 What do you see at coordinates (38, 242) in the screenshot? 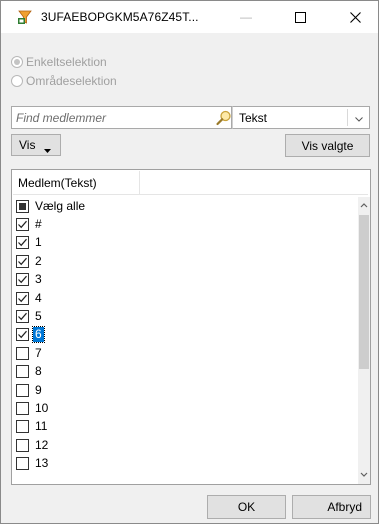
I see `list-item-label: 1` at bounding box center [38, 242].